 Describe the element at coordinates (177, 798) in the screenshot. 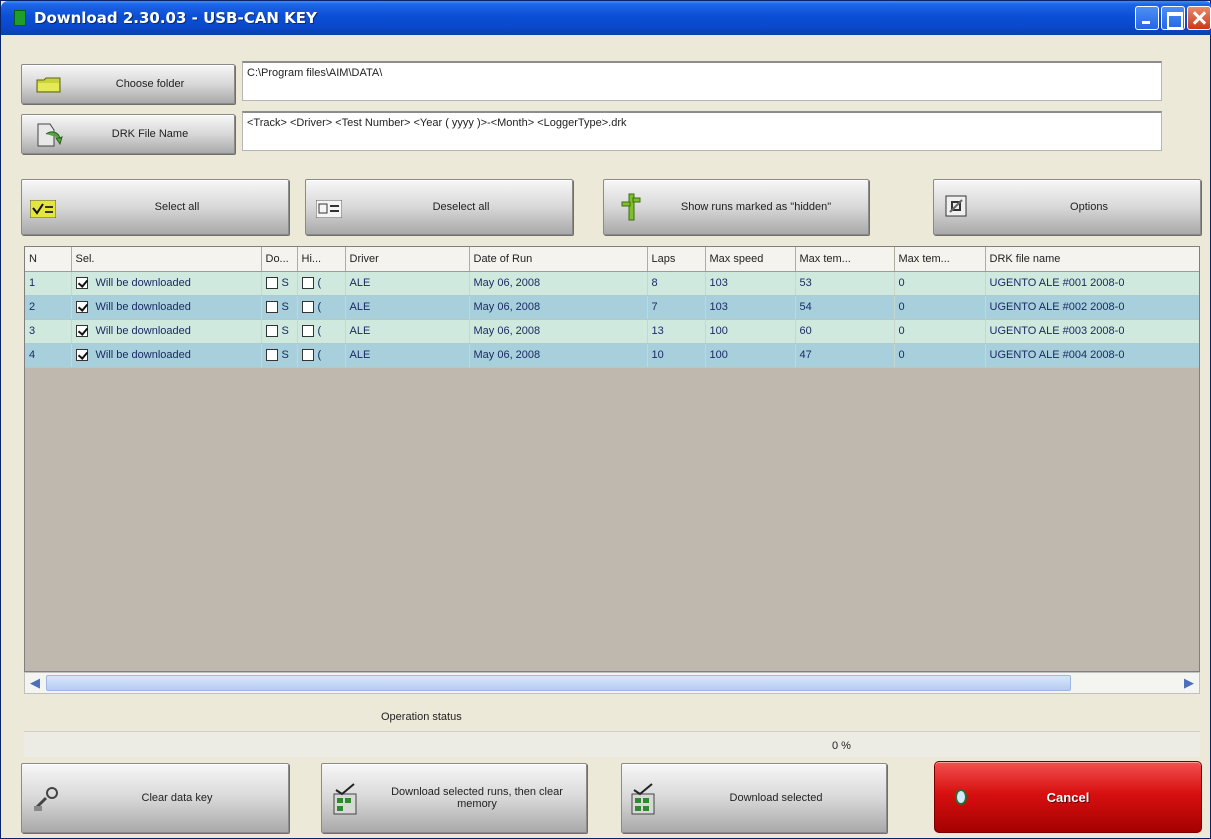

I see `clear-data-key-label: Clear data key` at that location.